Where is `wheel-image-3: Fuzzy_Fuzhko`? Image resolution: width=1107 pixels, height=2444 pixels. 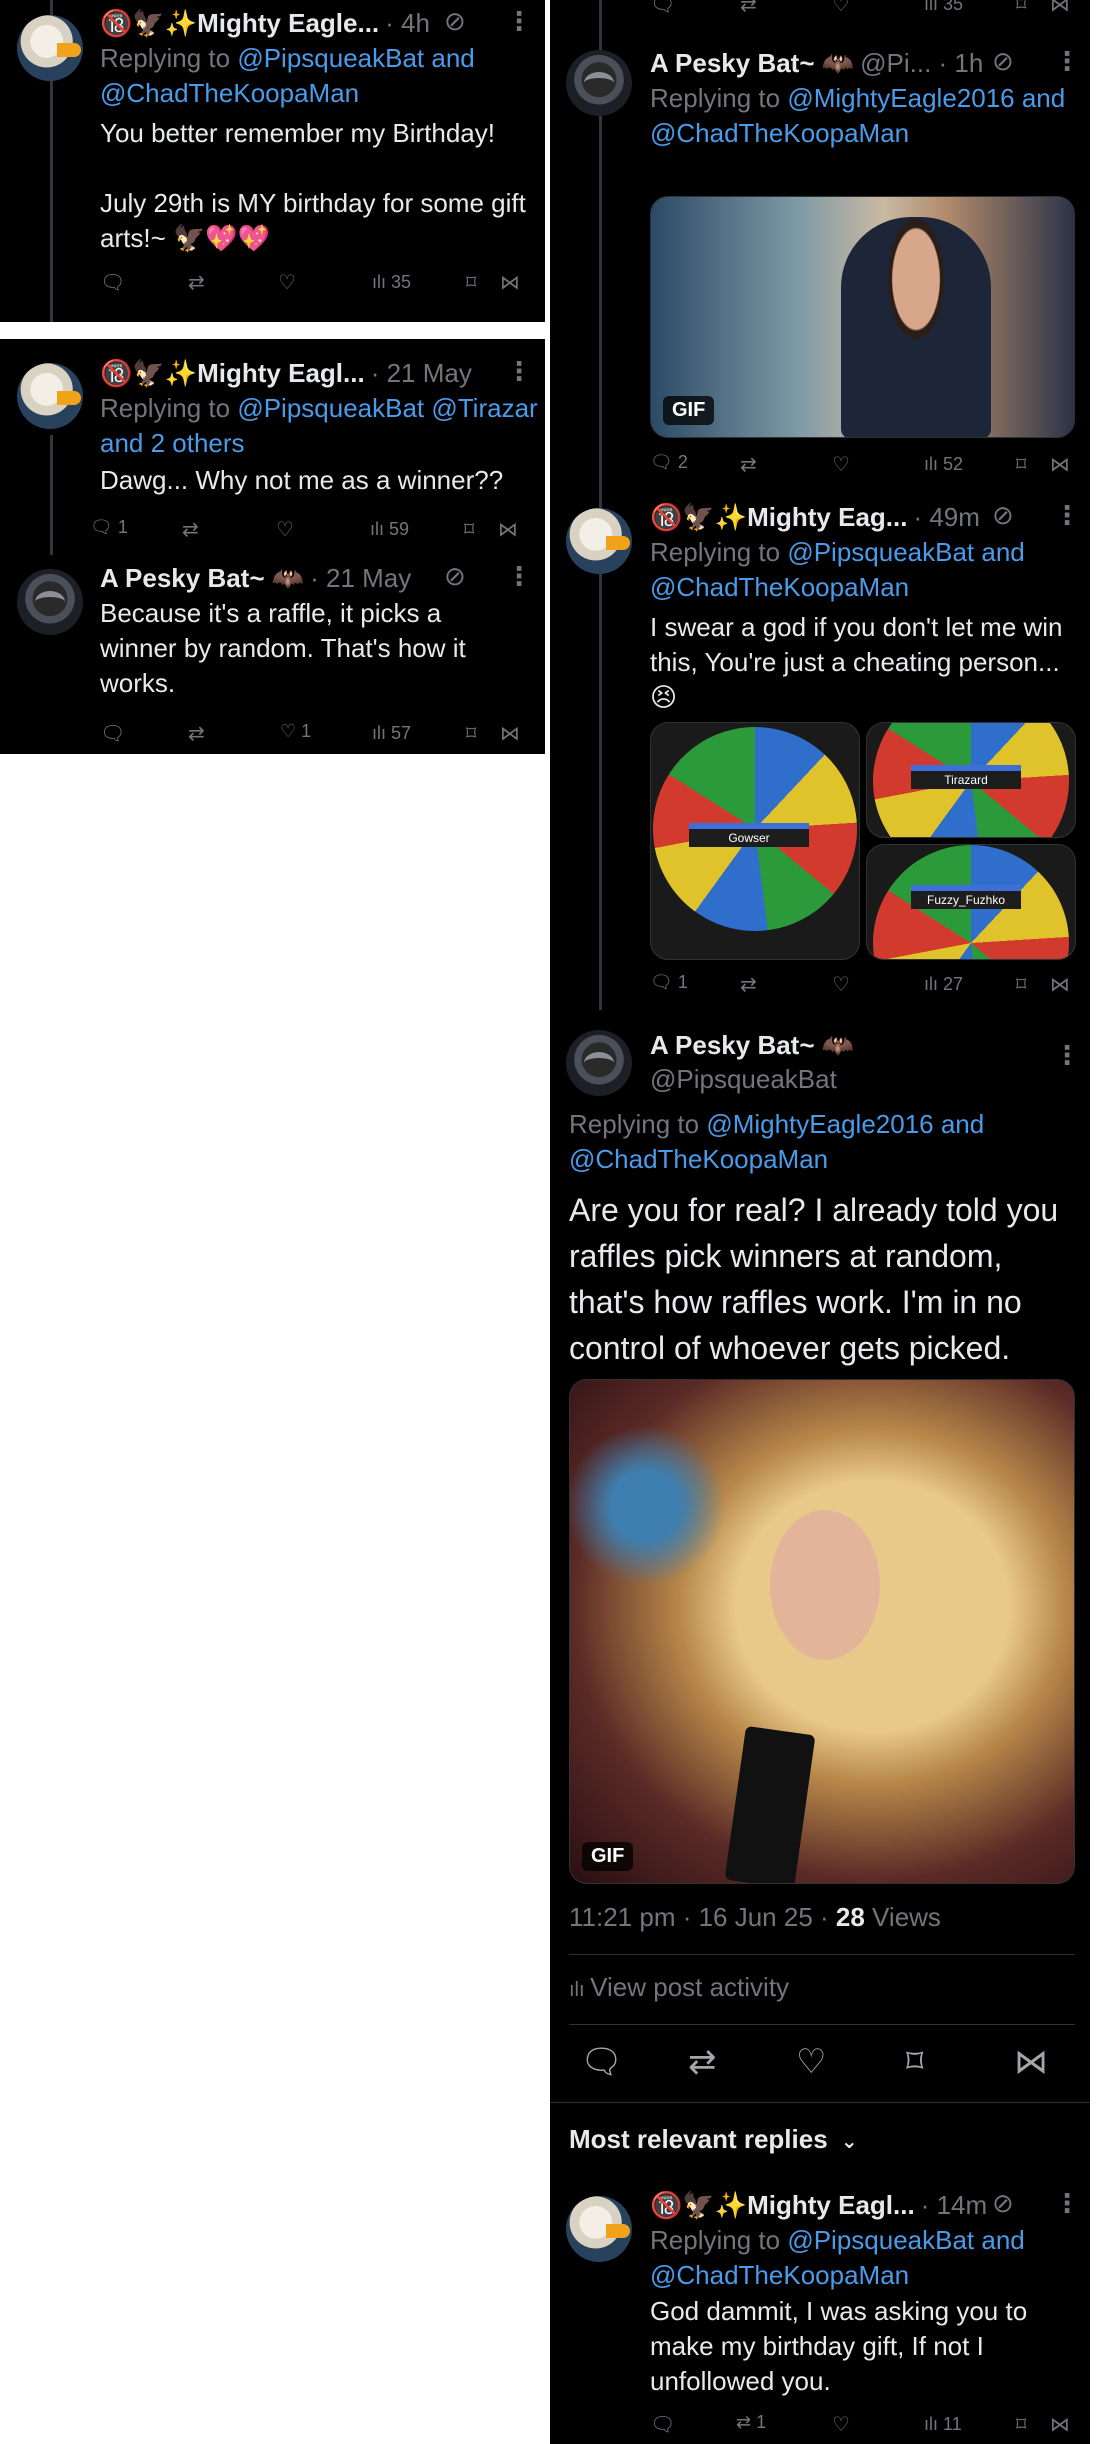
wheel-image-3: Fuzzy_Fuzhko is located at coordinates (971, 902).